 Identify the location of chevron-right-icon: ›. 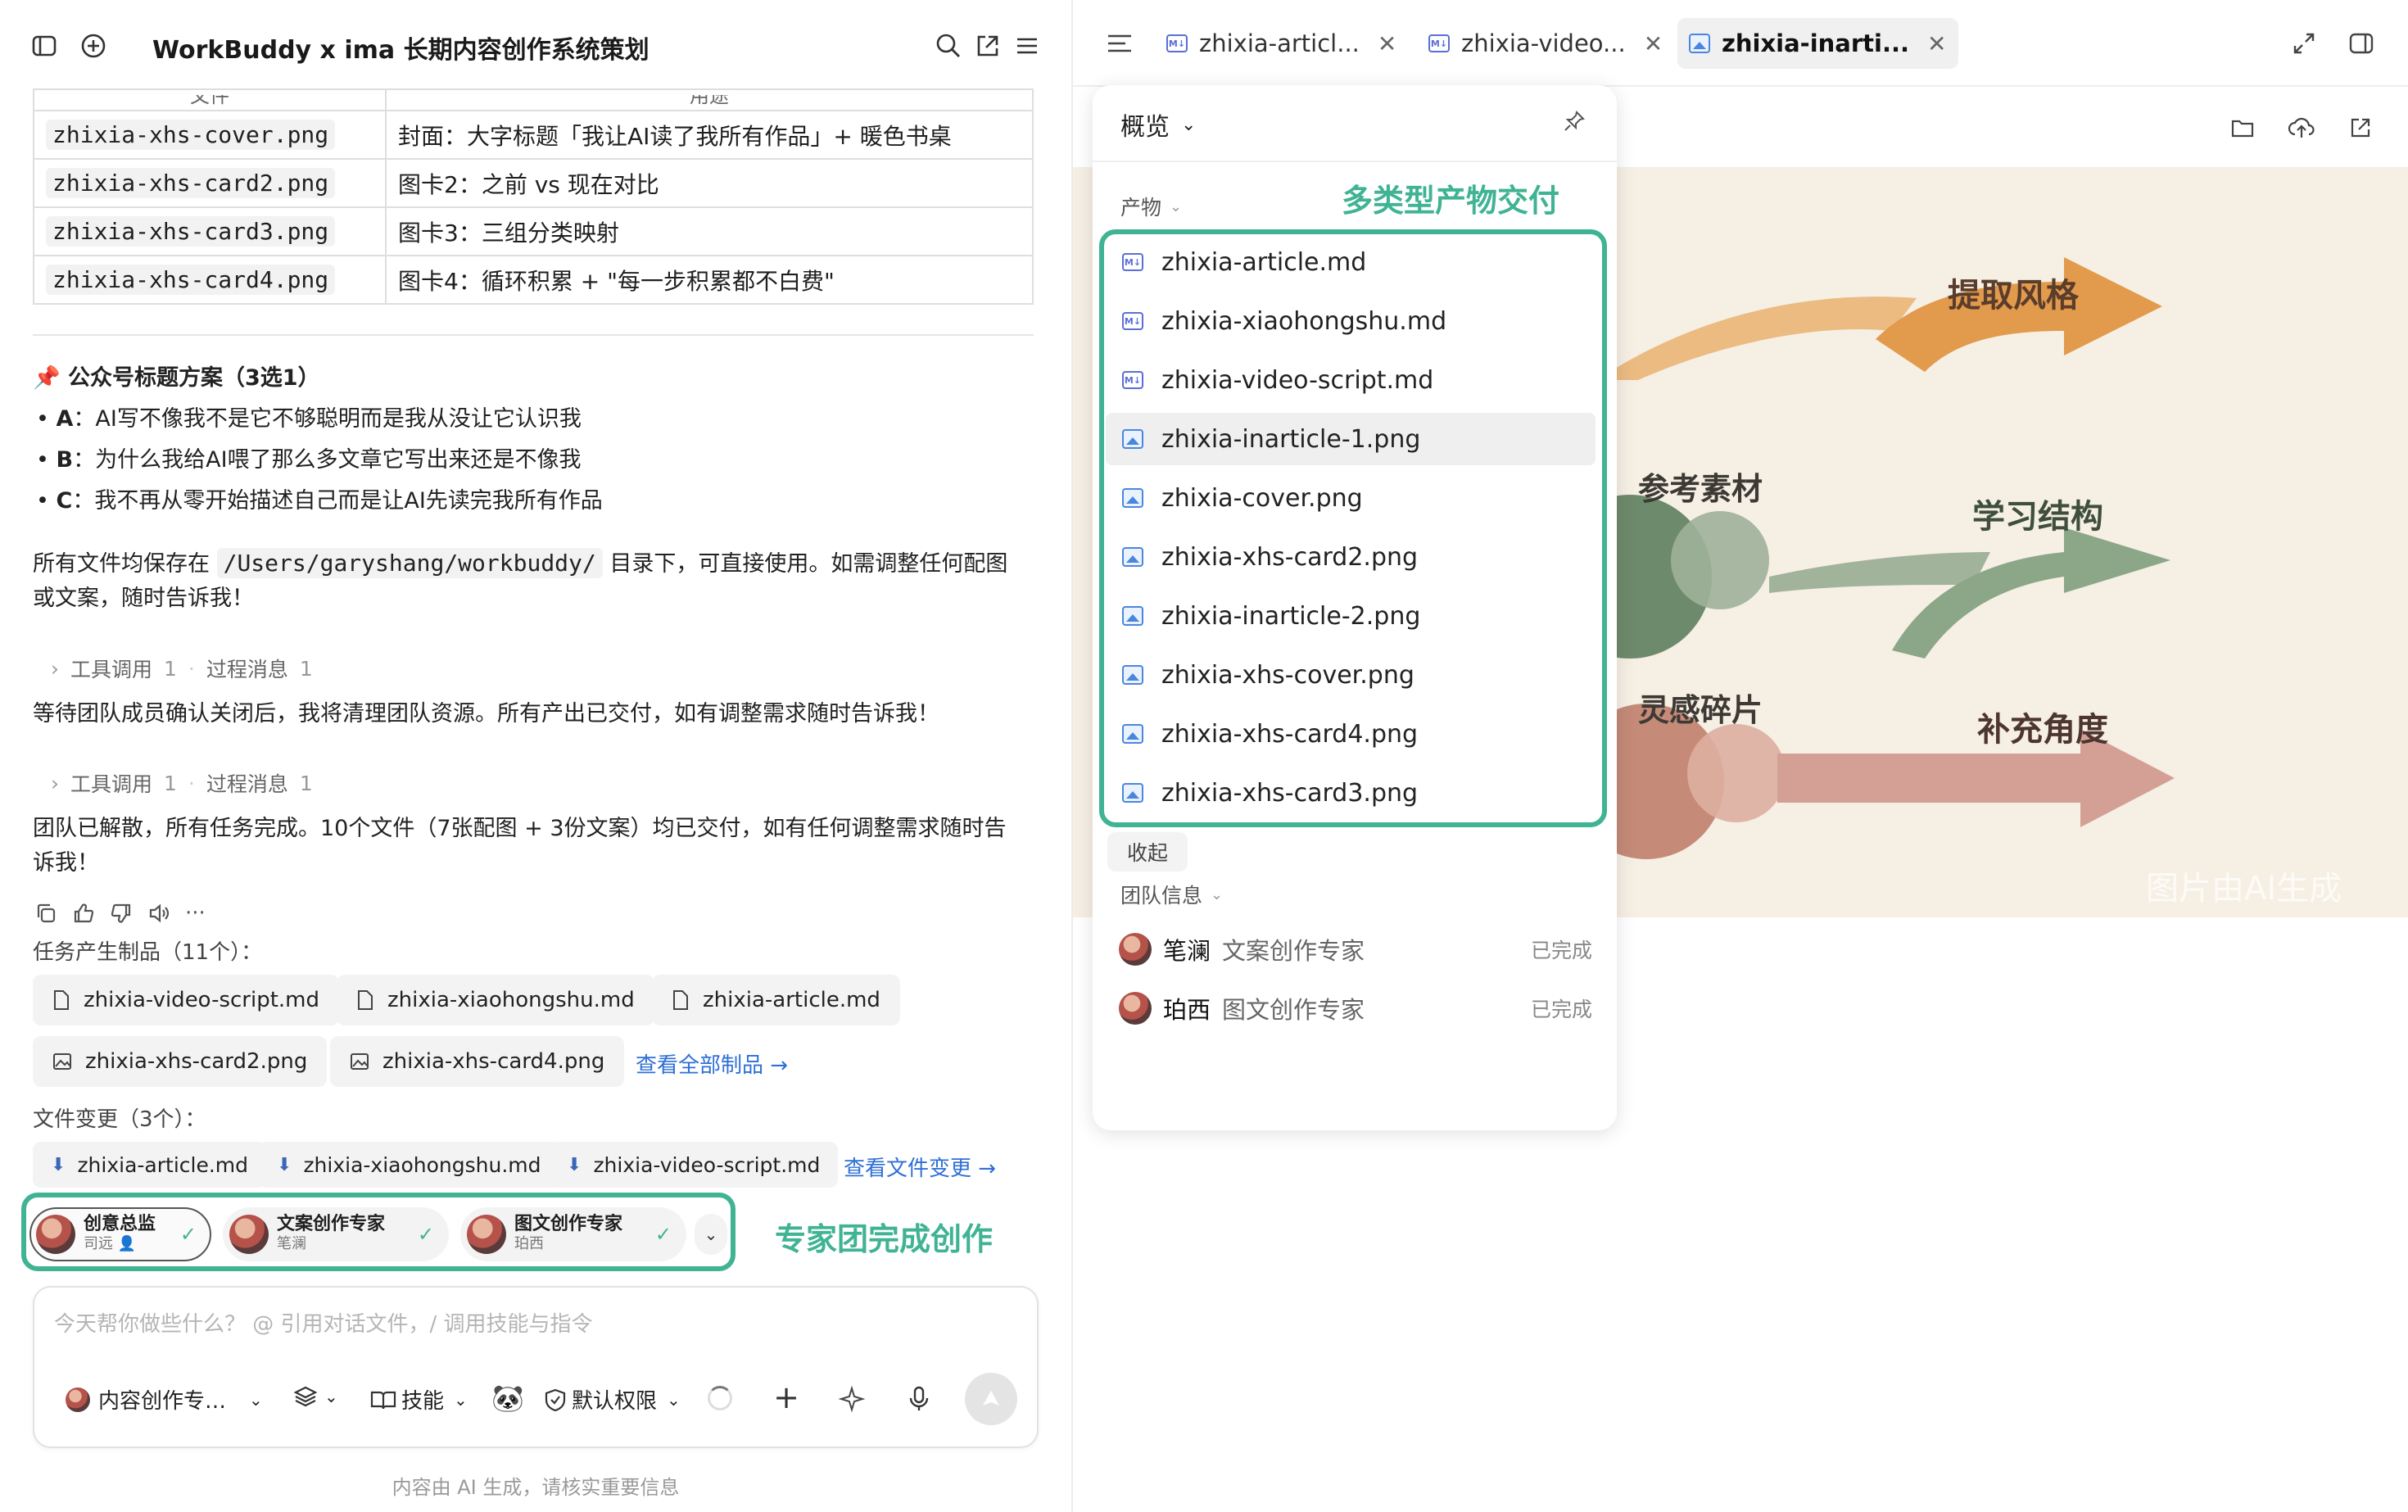
(55, 783).